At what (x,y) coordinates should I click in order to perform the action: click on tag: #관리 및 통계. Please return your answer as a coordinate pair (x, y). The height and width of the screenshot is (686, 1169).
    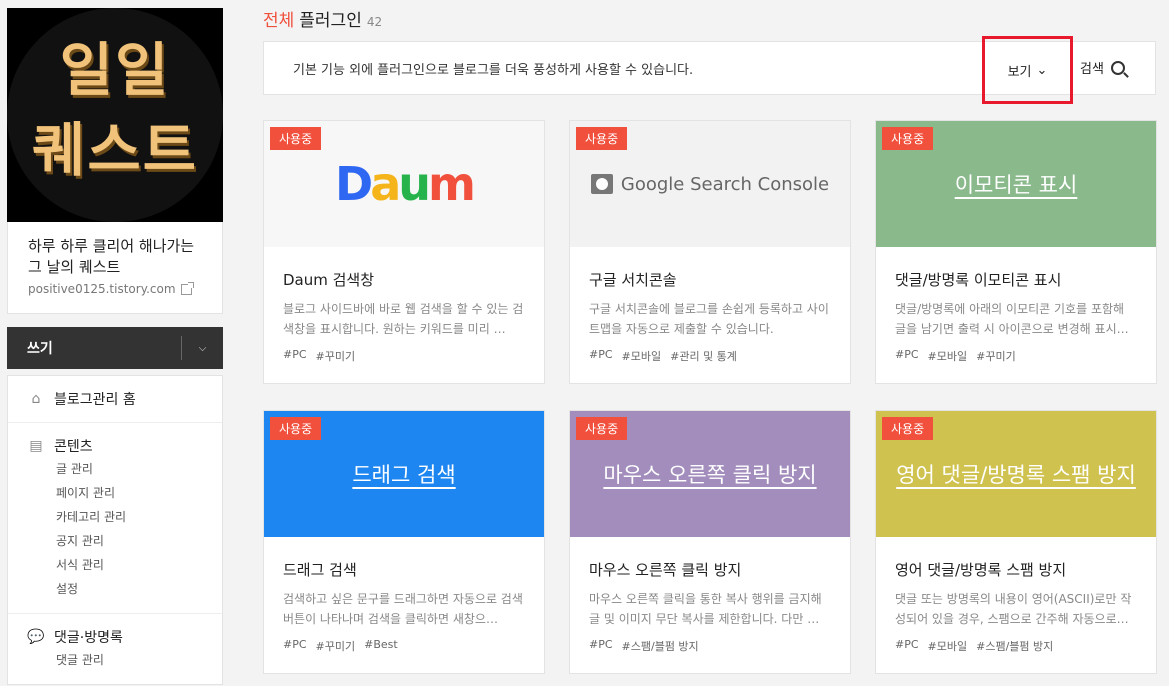
    Looking at the image, I should click on (703, 356).